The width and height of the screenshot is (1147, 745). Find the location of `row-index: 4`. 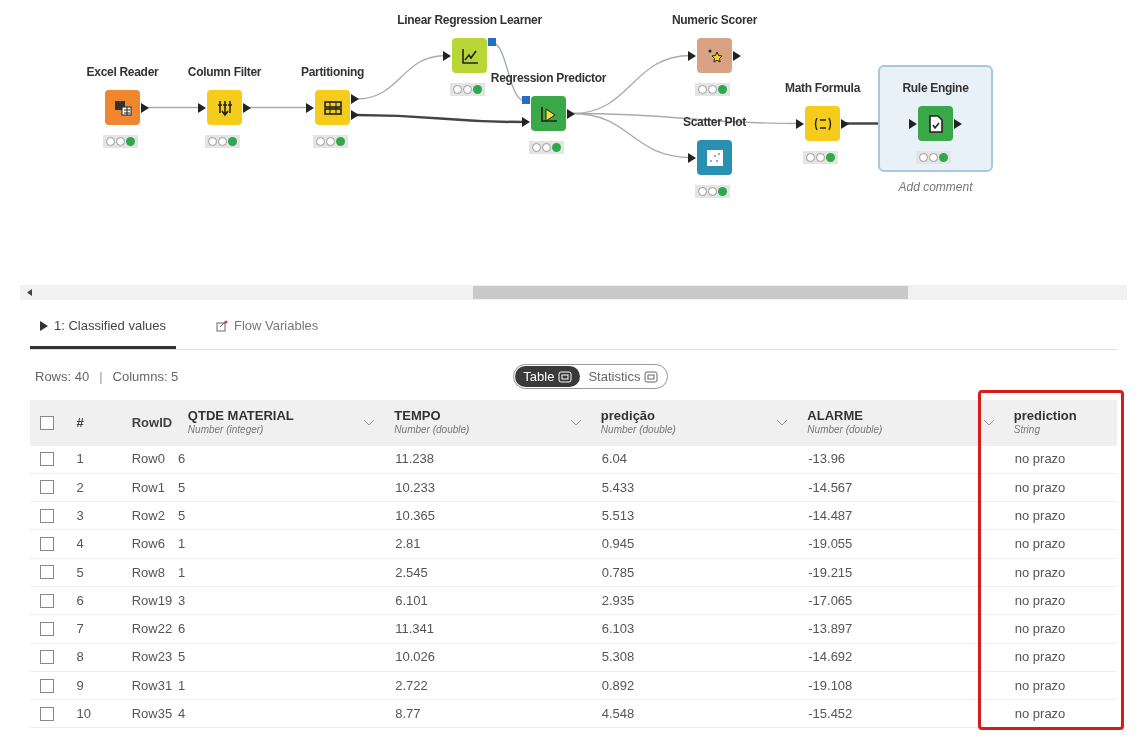

row-index: 4 is located at coordinates (80, 544).